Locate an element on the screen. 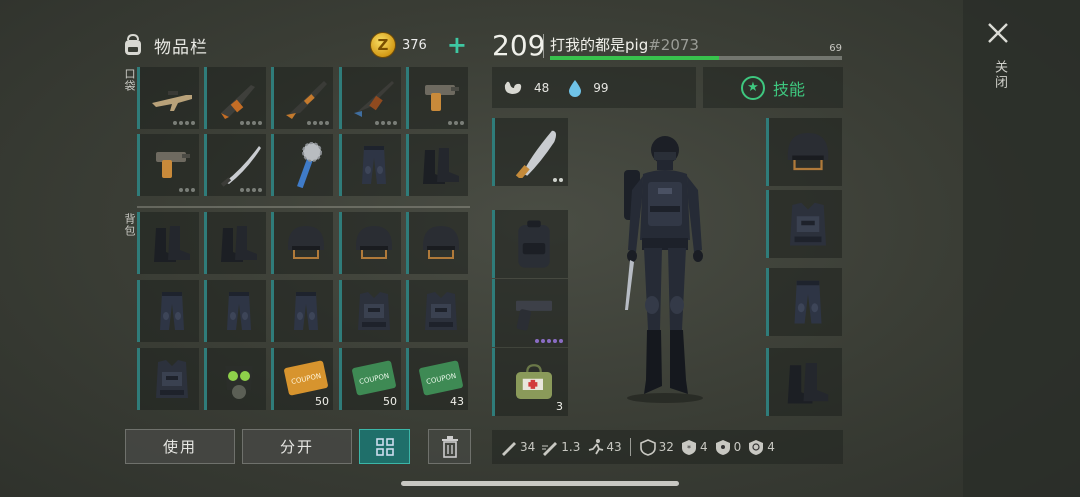  radiation-resist-icon is located at coordinates (722, 447).